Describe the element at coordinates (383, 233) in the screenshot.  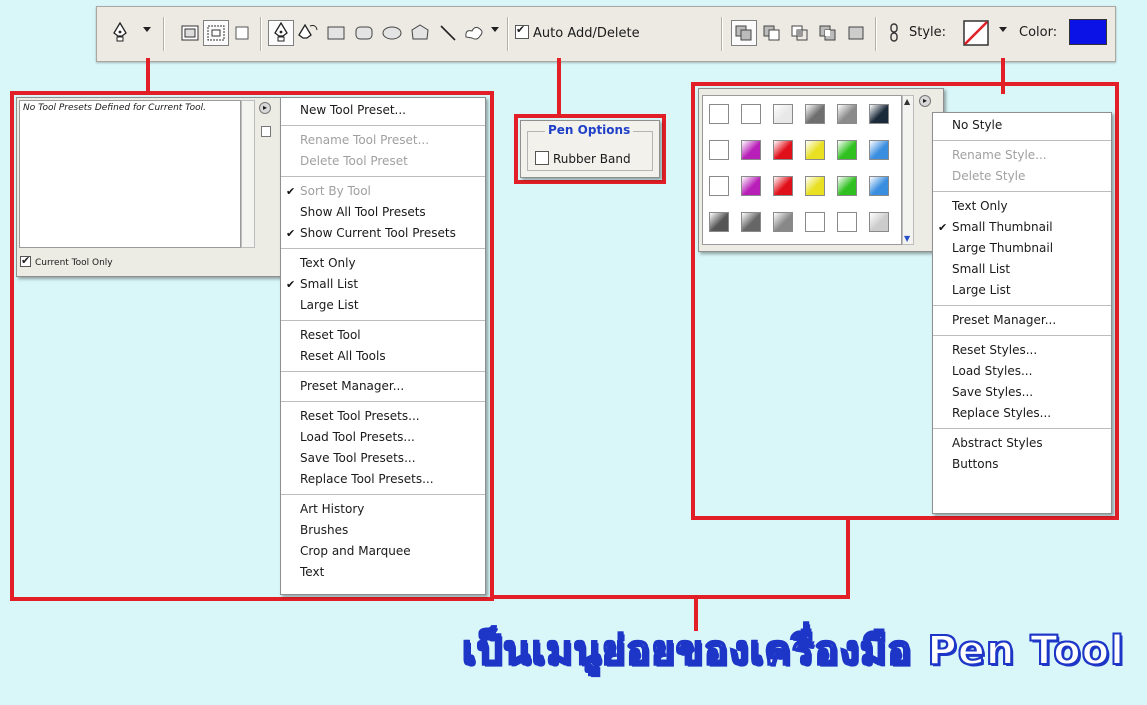
I see `menu-item-show-current-tool-presets: Show Current Tool Presets` at that location.